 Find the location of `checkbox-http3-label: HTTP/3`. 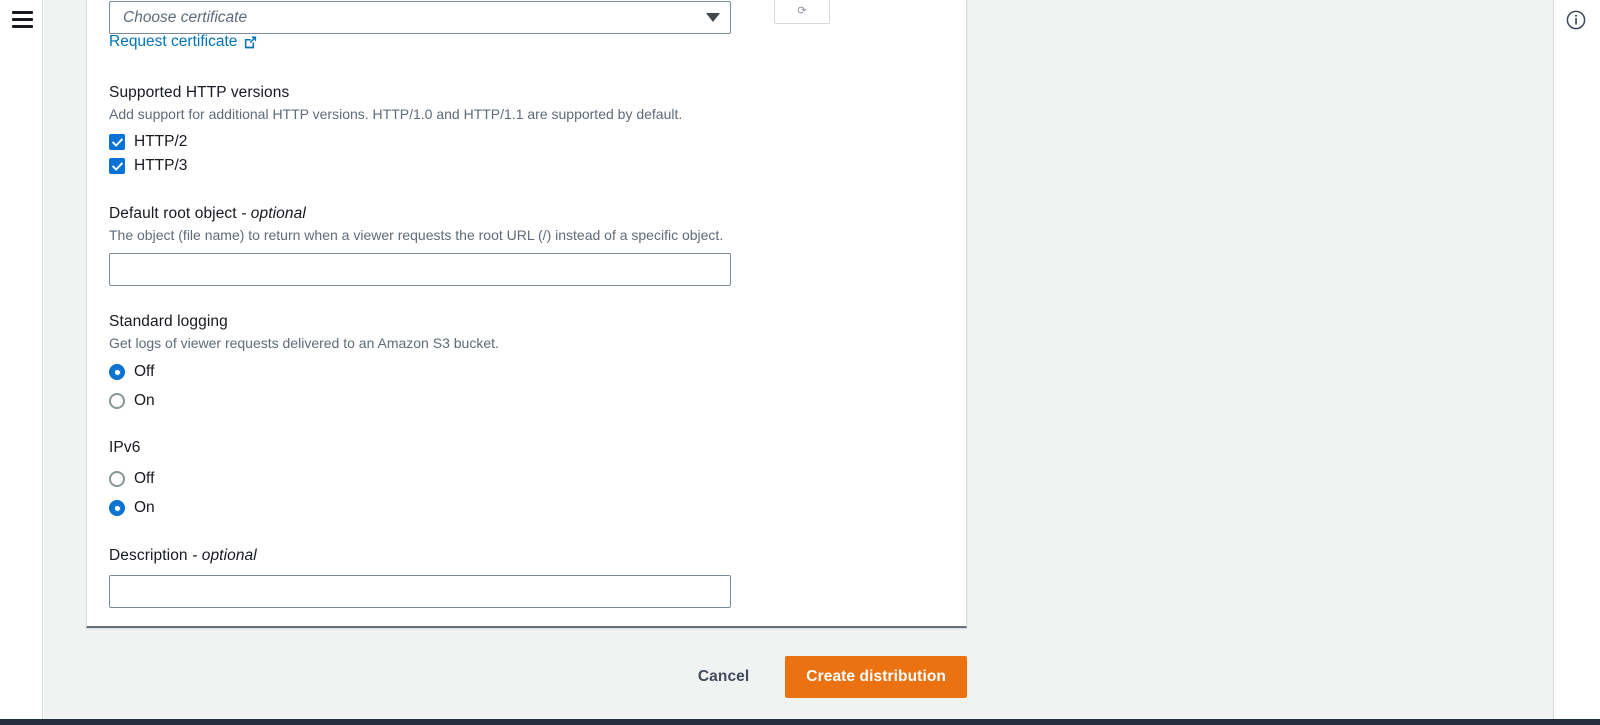

checkbox-http3-label: HTTP/3 is located at coordinates (161, 165).